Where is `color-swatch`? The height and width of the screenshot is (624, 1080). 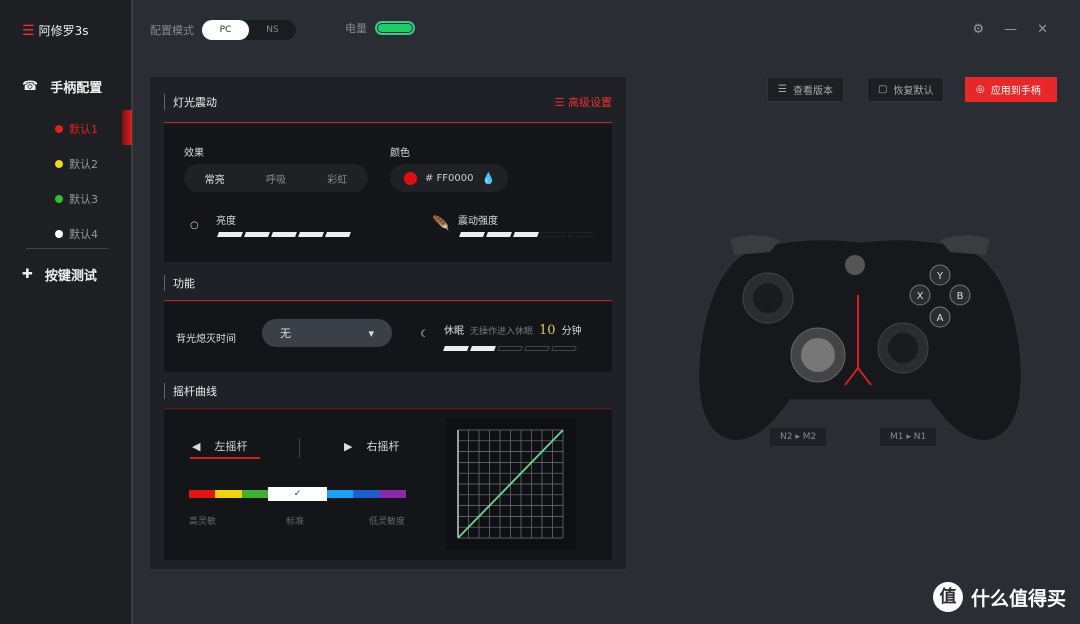
color-swatch is located at coordinates (410, 178).